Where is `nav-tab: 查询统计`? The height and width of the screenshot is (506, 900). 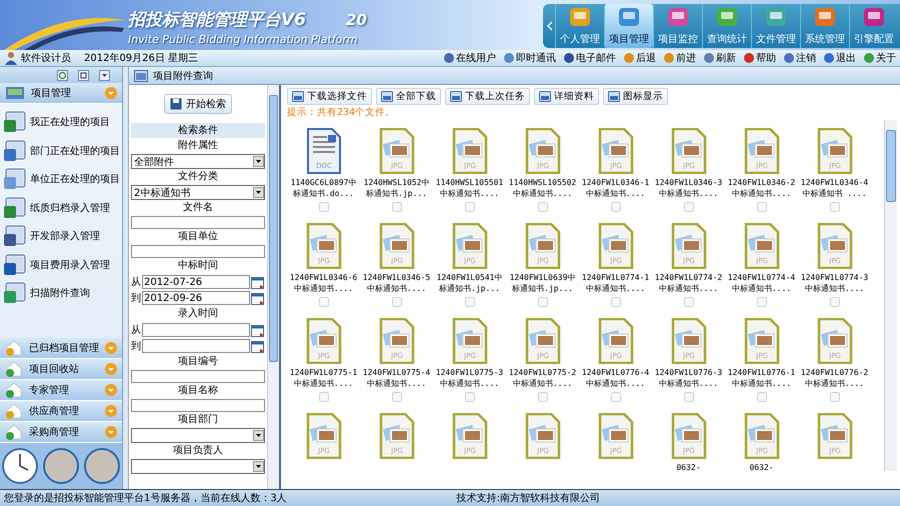
nav-tab: 查询统计 is located at coordinates (726, 26).